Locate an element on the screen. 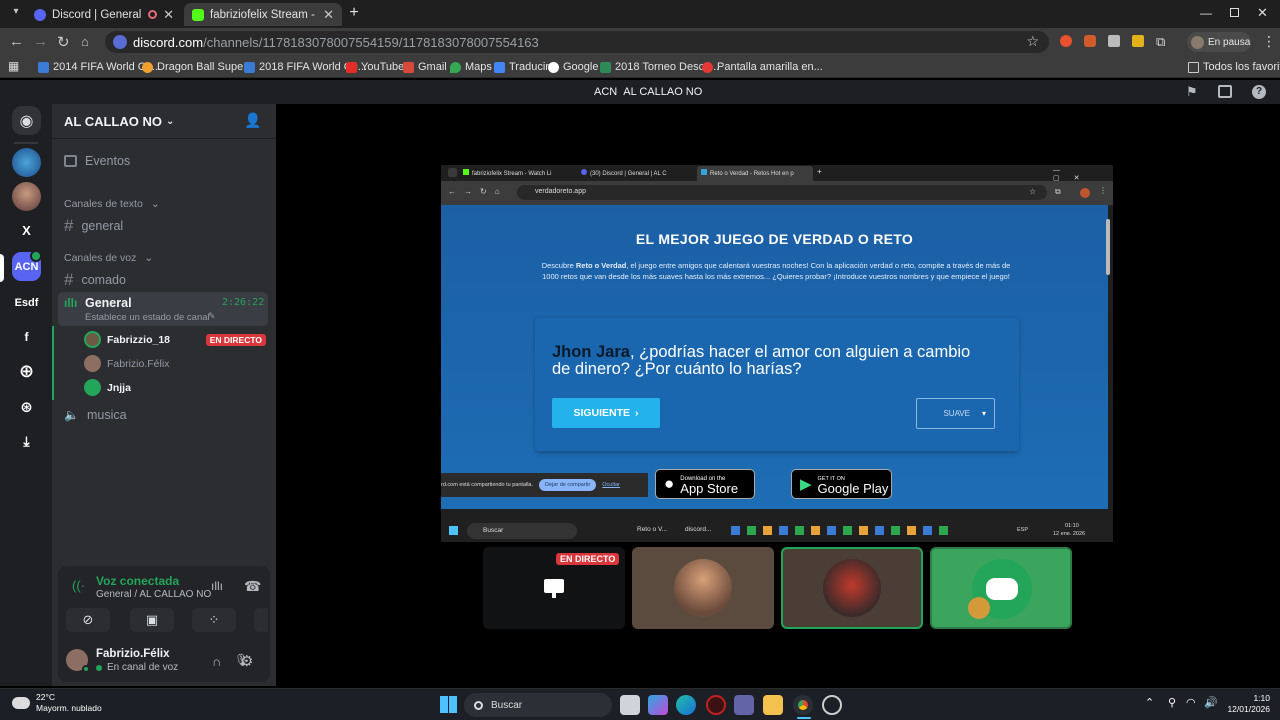  server-header: AL CALLAO NO ⌄ is located at coordinates (119, 121).